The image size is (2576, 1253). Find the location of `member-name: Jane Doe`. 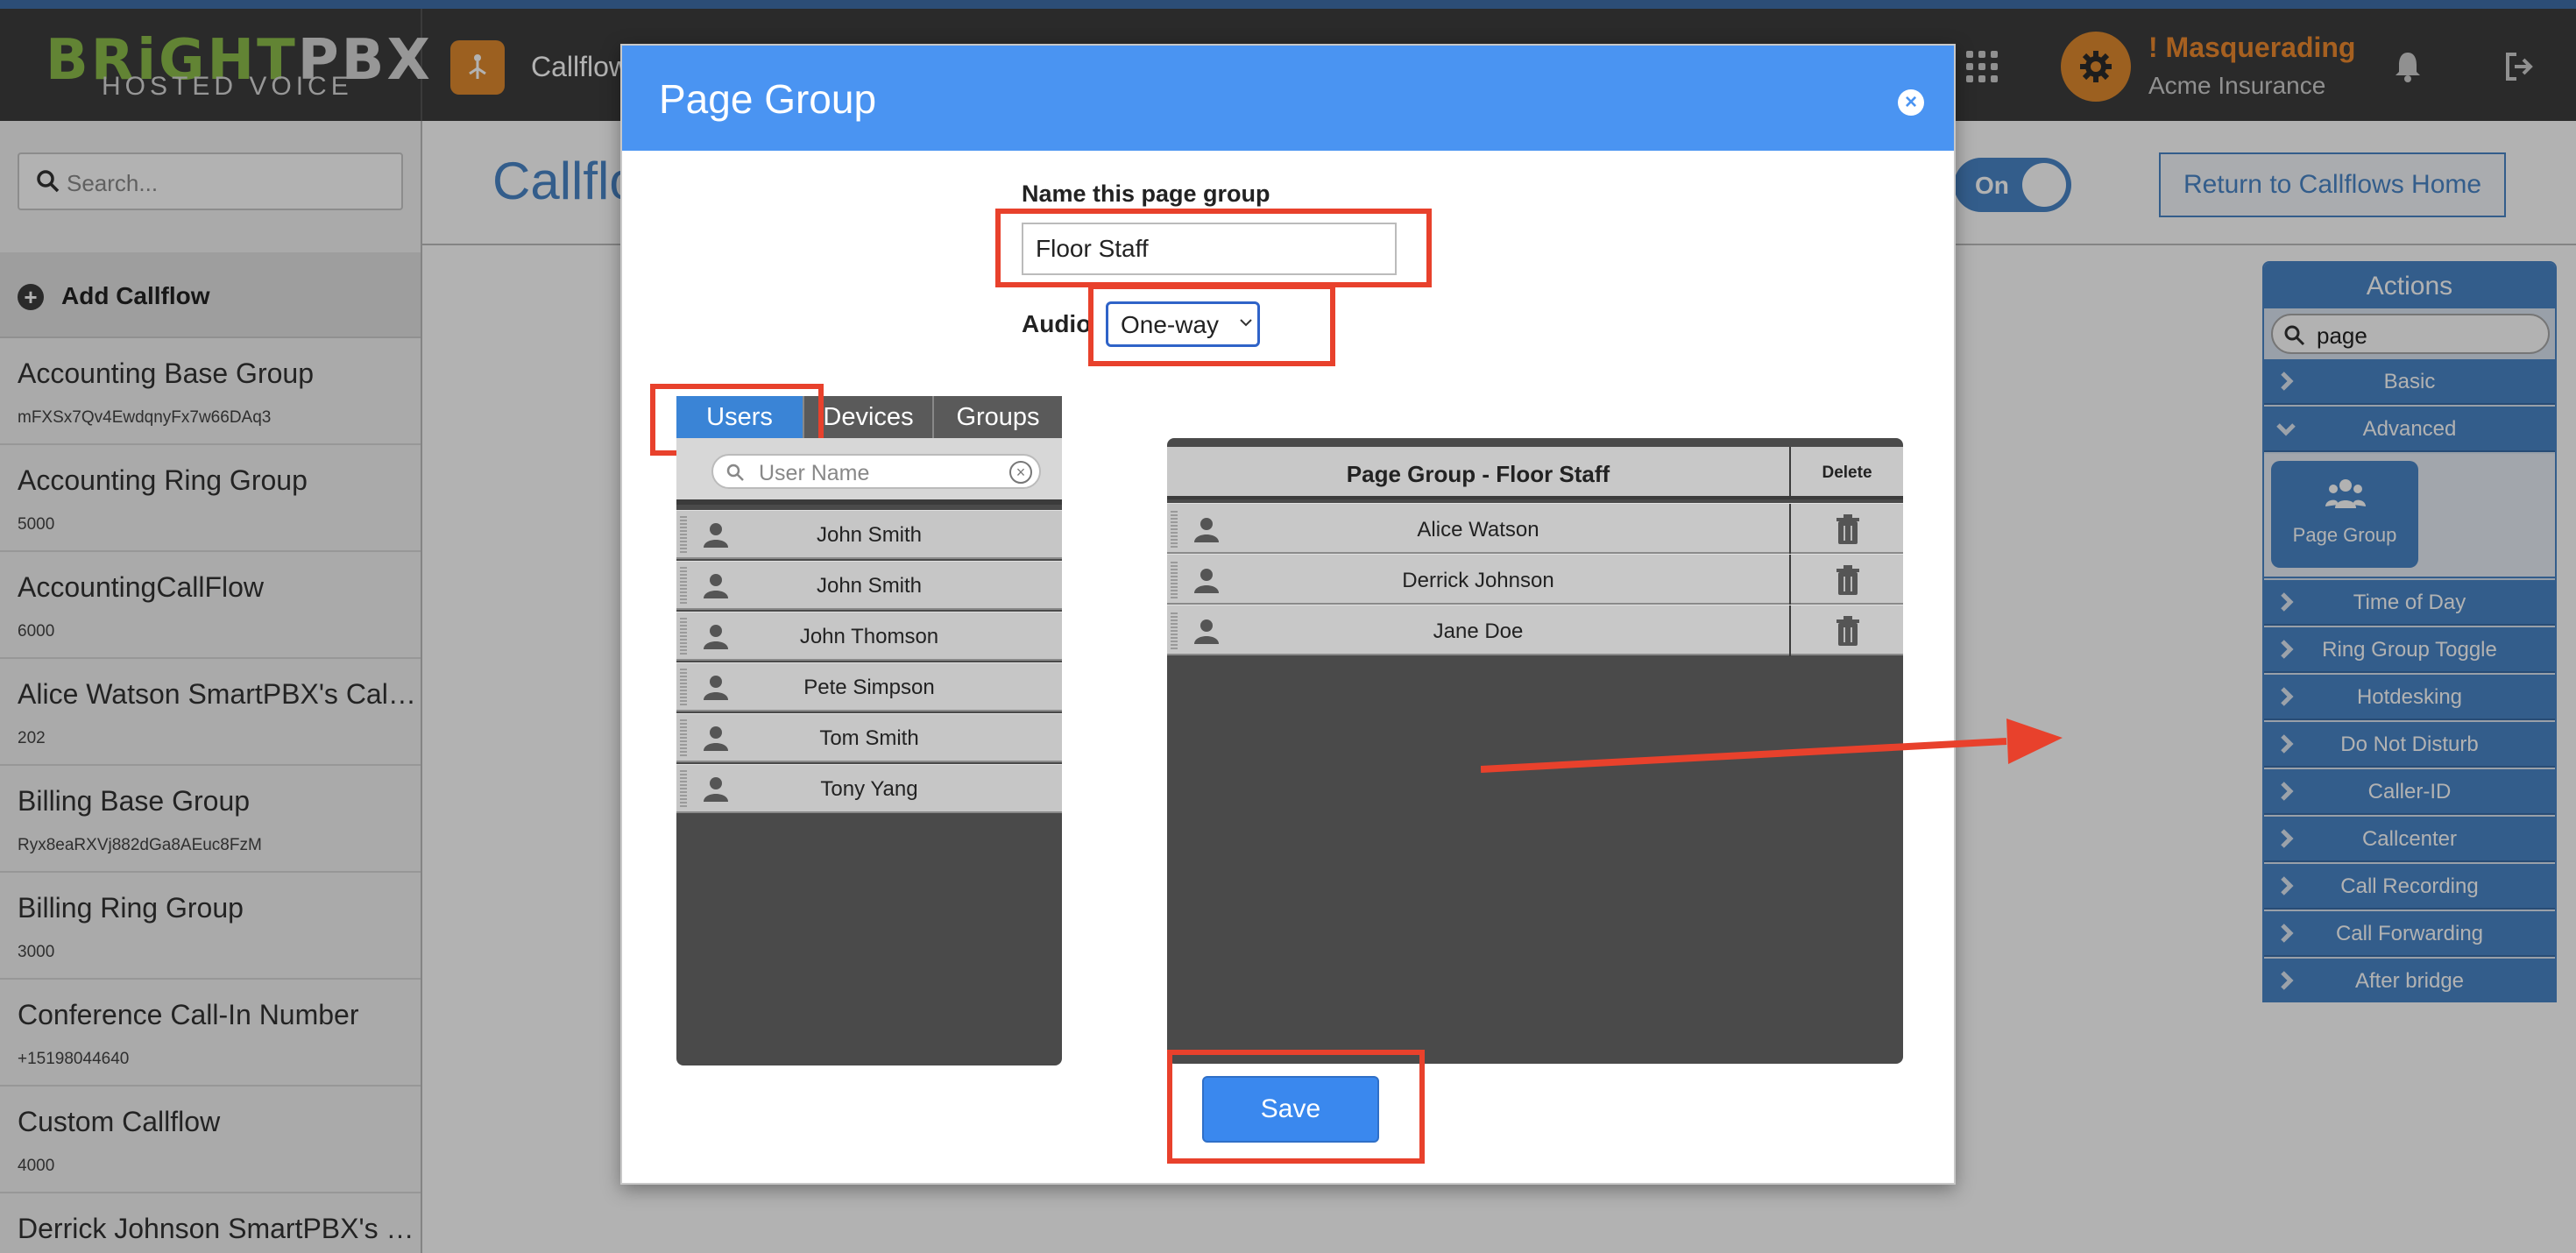

member-name: Jane Doe is located at coordinates (1478, 631).